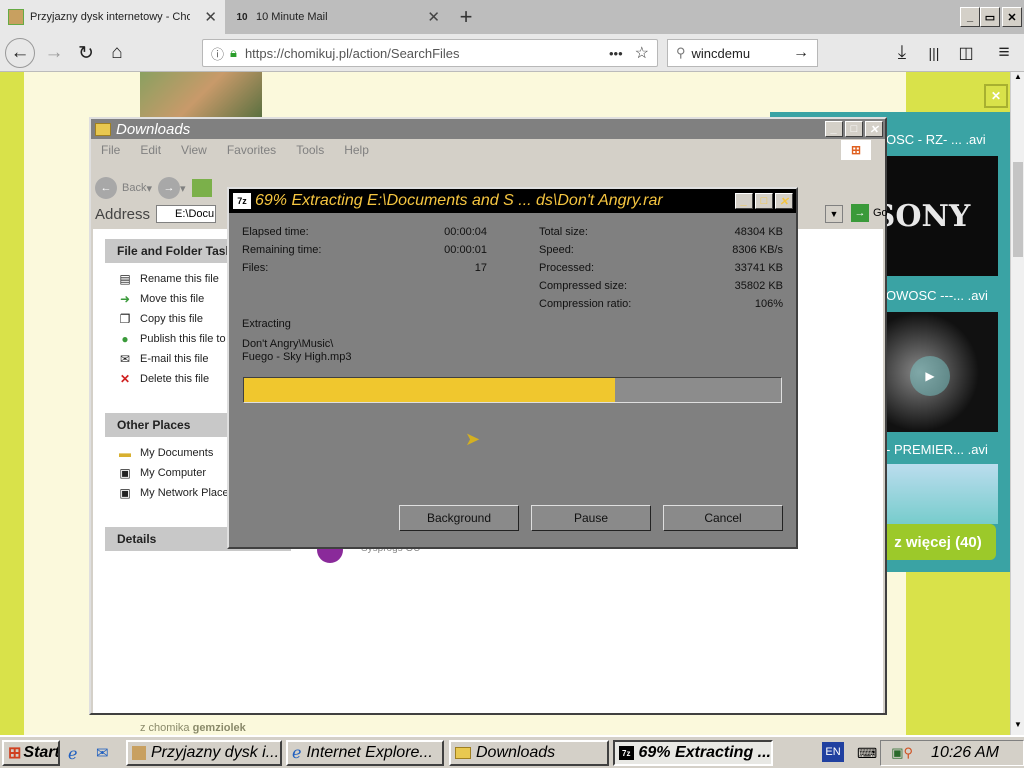 The image size is (1024, 768). I want to click on video-title: - PREMIER... .avi, so click(937, 449).